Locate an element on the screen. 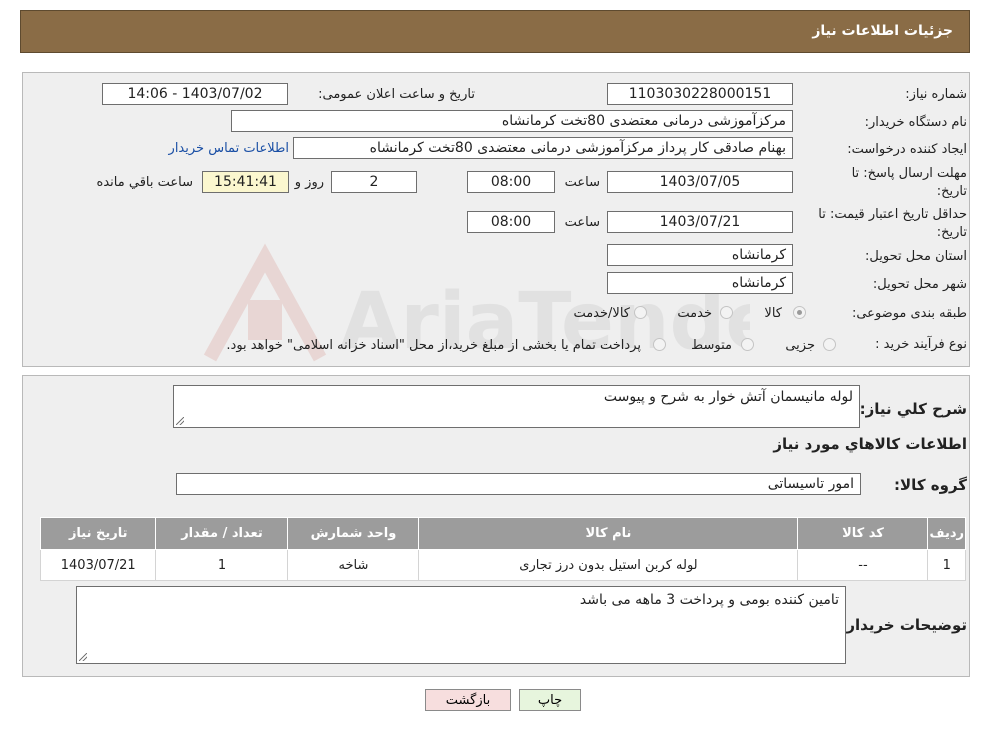 The height and width of the screenshot is (733, 985). deadline-time-field: 08:00 is located at coordinates (511, 182).